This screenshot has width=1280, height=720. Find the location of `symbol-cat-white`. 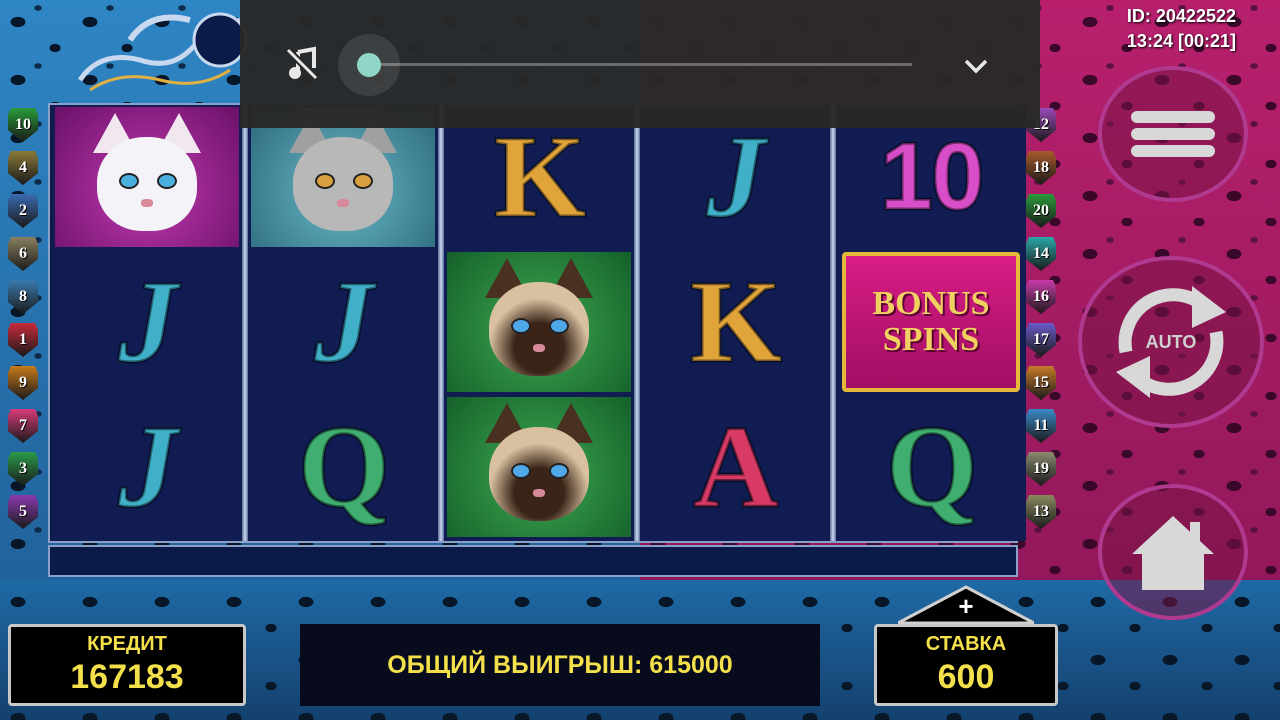

symbol-cat-white is located at coordinates (147, 177).